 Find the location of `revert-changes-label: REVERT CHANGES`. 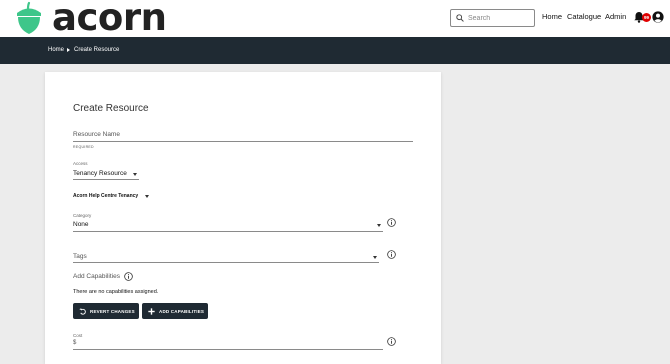

revert-changes-label: REVERT CHANGES is located at coordinates (112, 311).